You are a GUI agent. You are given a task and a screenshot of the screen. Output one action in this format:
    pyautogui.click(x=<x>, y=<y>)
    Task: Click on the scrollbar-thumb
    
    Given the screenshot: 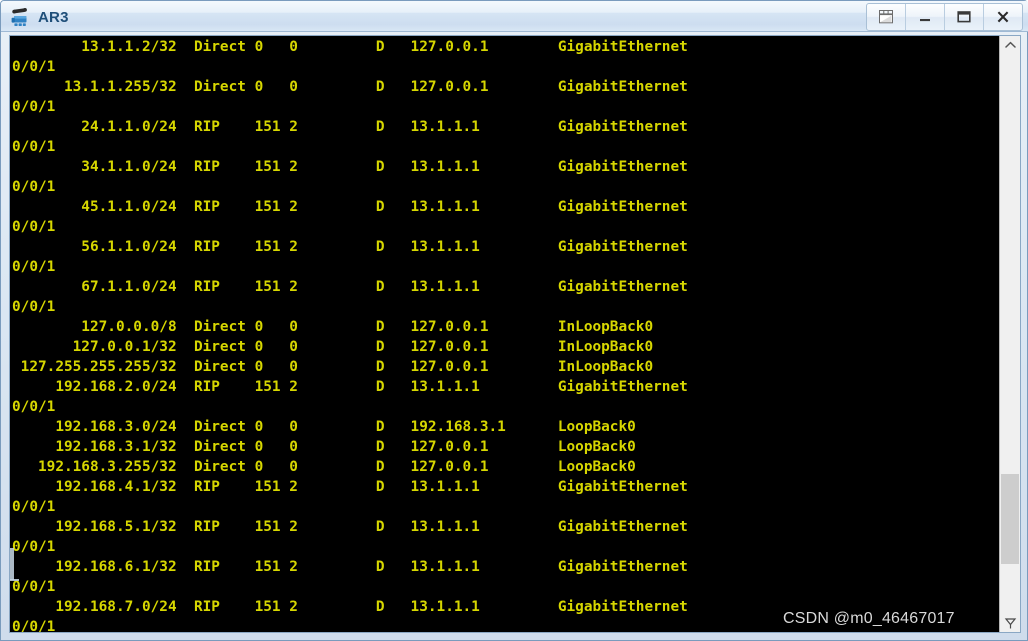 What is the action you would take?
    pyautogui.click(x=1010, y=519)
    